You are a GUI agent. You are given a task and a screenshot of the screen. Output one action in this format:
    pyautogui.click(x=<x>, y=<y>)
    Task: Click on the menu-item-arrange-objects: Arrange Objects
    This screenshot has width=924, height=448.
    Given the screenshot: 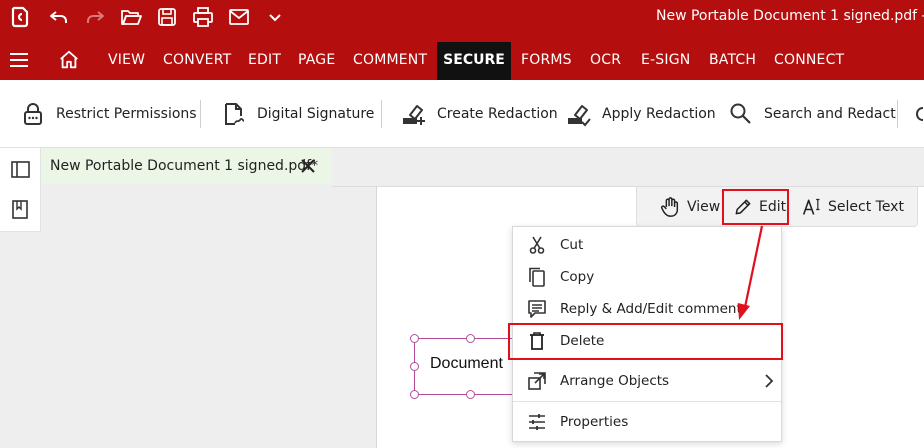 What is the action you would take?
    pyautogui.click(x=647, y=381)
    